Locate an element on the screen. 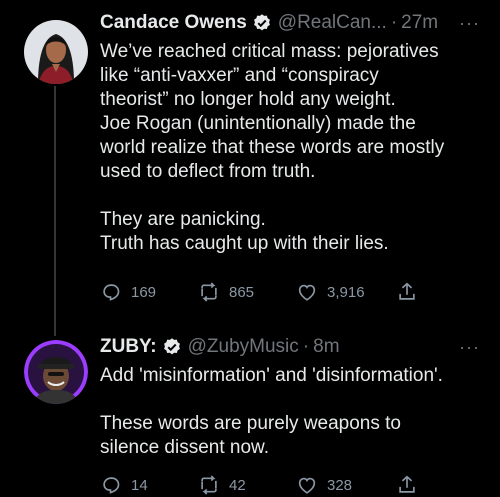 The height and width of the screenshot is (497, 500). tweet-text-line: theorist” no longer hold any weight. is located at coordinates (248, 99).